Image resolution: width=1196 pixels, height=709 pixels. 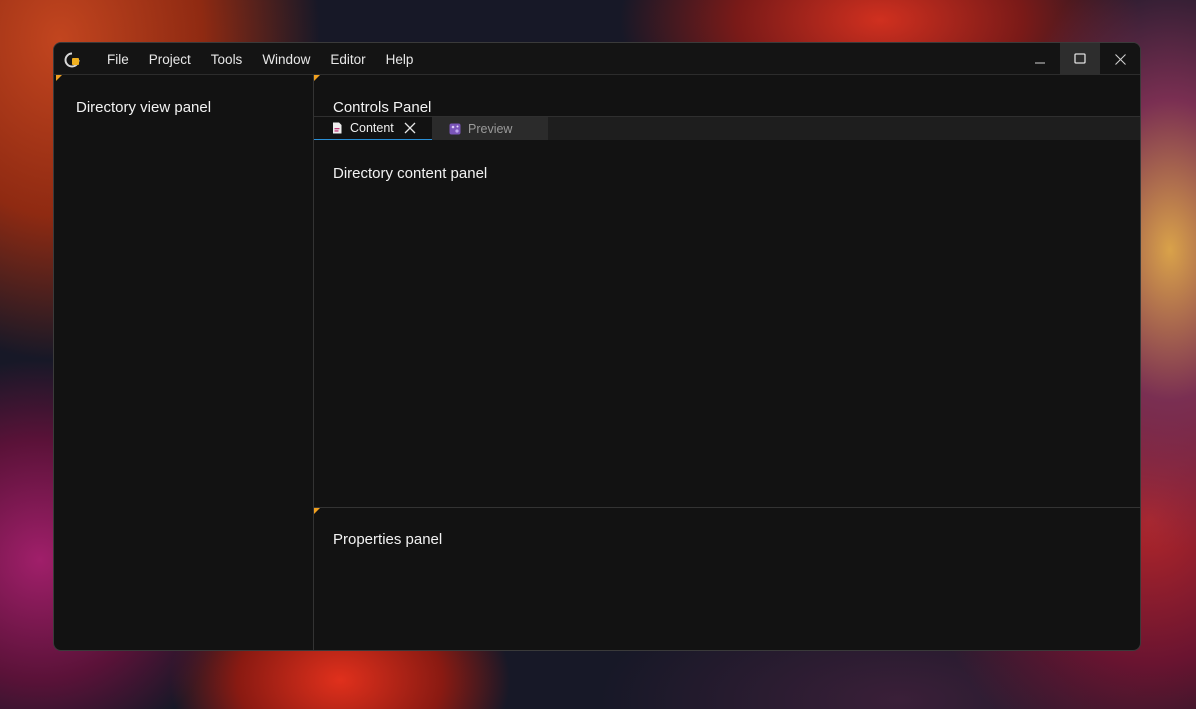 What do you see at coordinates (400, 59) in the screenshot?
I see `menu-help: Help` at bounding box center [400, 59].